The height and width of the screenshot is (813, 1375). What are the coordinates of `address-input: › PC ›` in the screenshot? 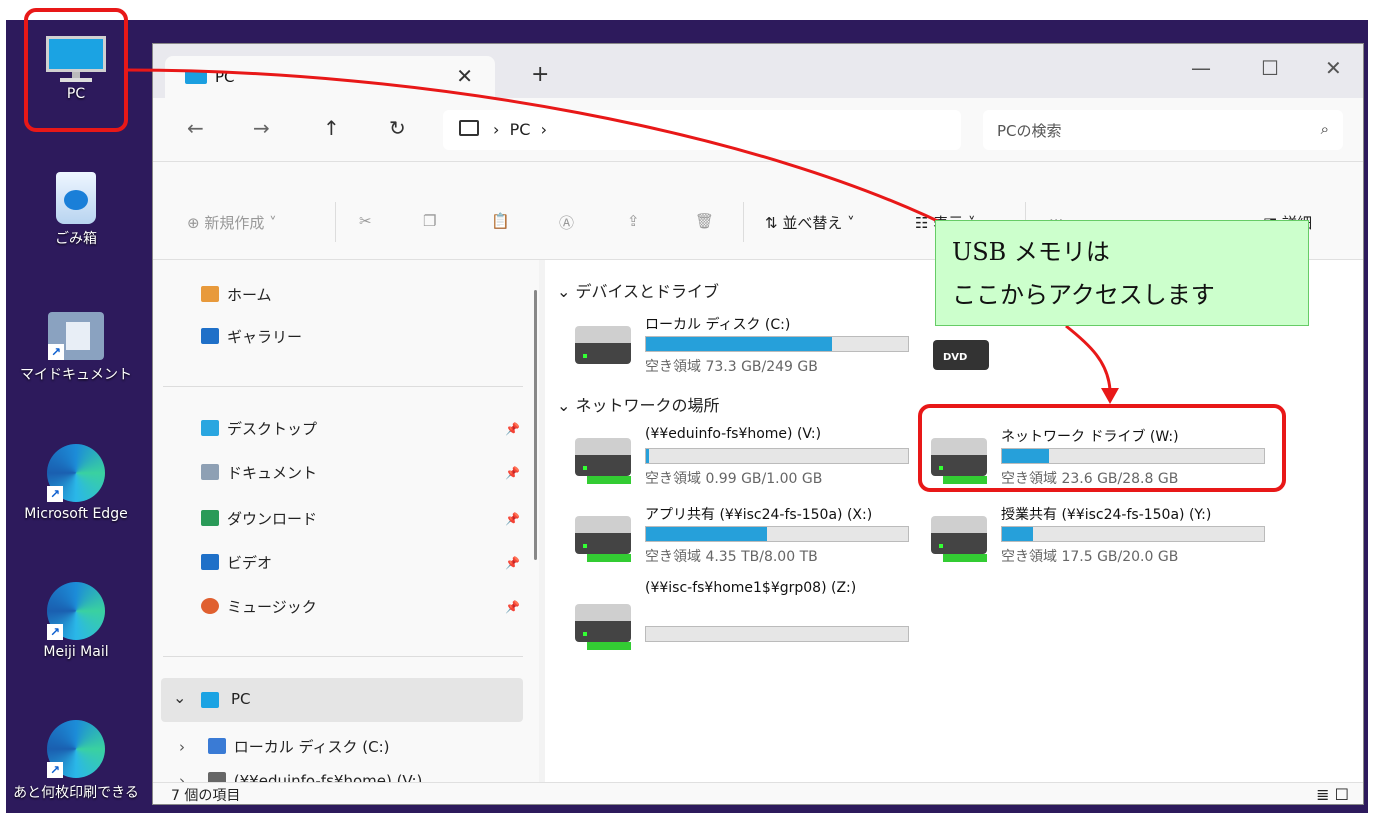 It's located at (702, 130).